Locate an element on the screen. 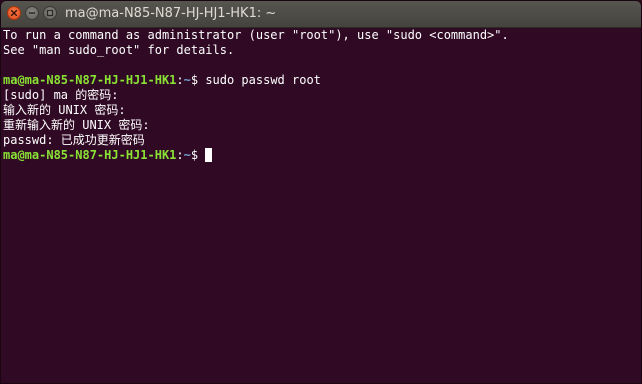  maximize-button is located at coordinates (50, 13).